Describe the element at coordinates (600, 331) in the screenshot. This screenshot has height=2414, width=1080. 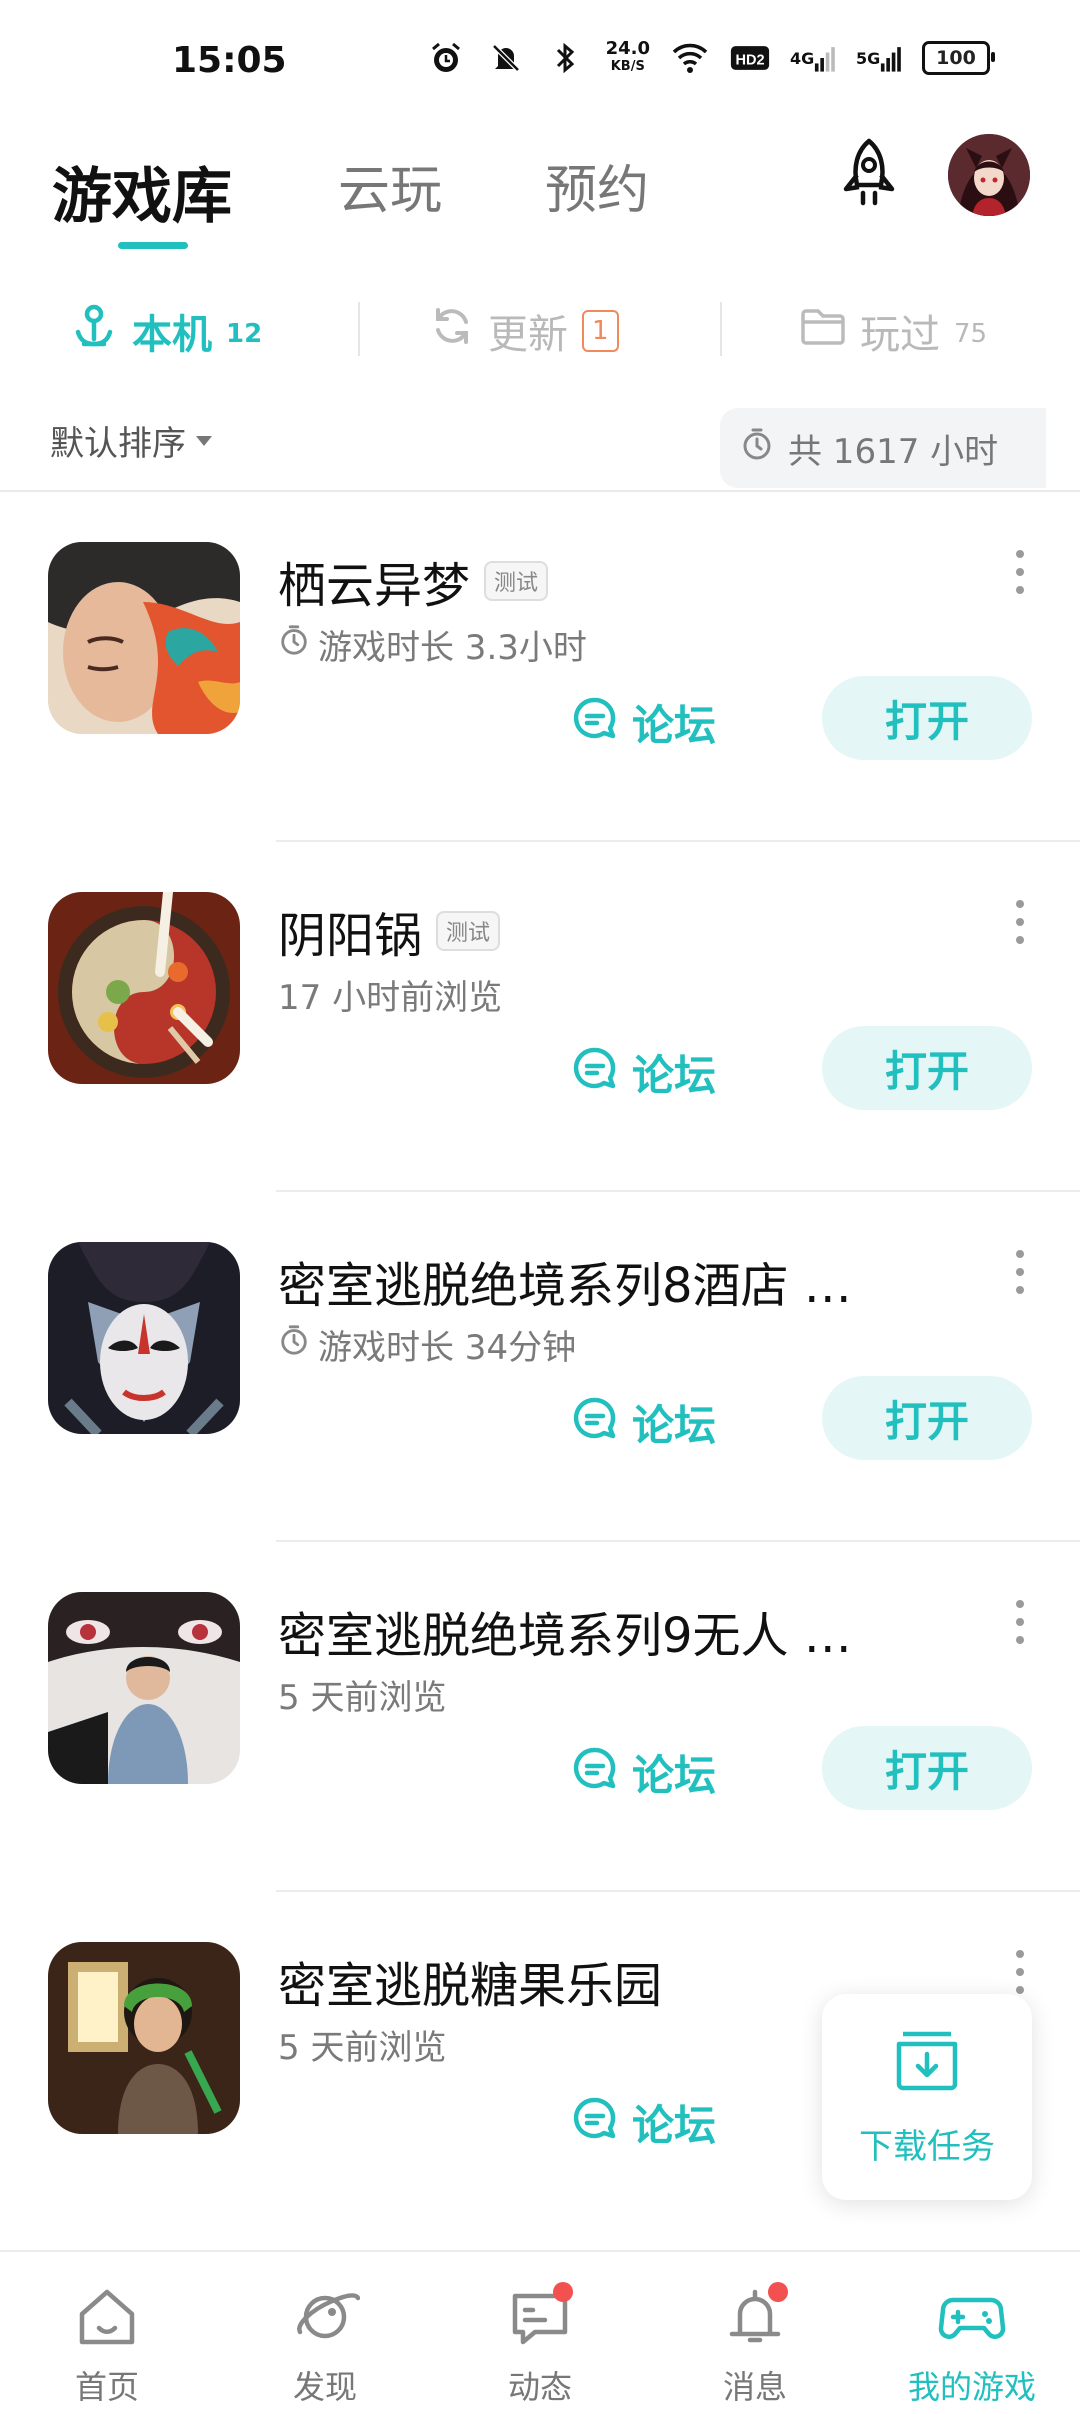
I see `update-count-badge: 1` at that location.